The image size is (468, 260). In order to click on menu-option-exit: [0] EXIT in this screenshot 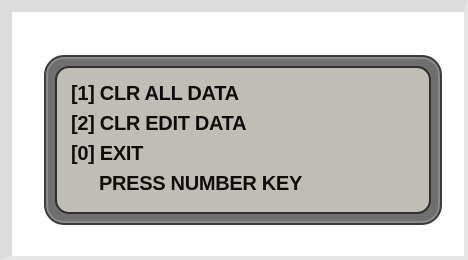, I will do `click(107, 154)`.